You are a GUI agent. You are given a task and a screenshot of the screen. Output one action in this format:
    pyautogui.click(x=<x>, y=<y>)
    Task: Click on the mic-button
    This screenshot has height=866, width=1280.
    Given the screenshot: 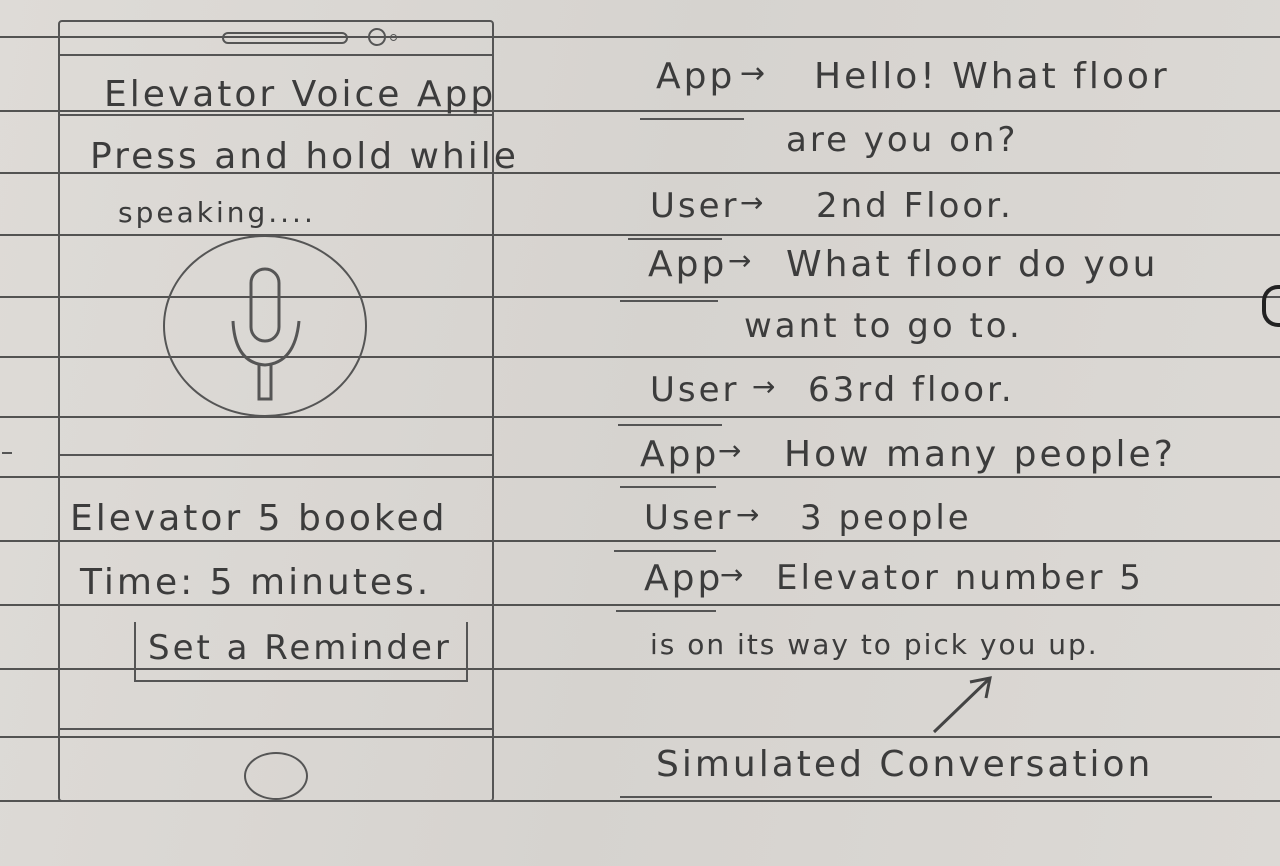 What is the action you would take?
    pyautogui.click(x=265, y=326)
    